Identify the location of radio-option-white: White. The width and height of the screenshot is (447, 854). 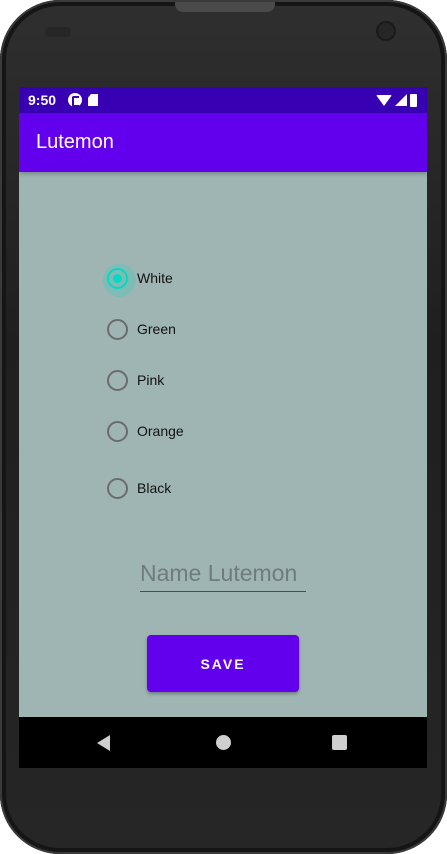
(138, 280).